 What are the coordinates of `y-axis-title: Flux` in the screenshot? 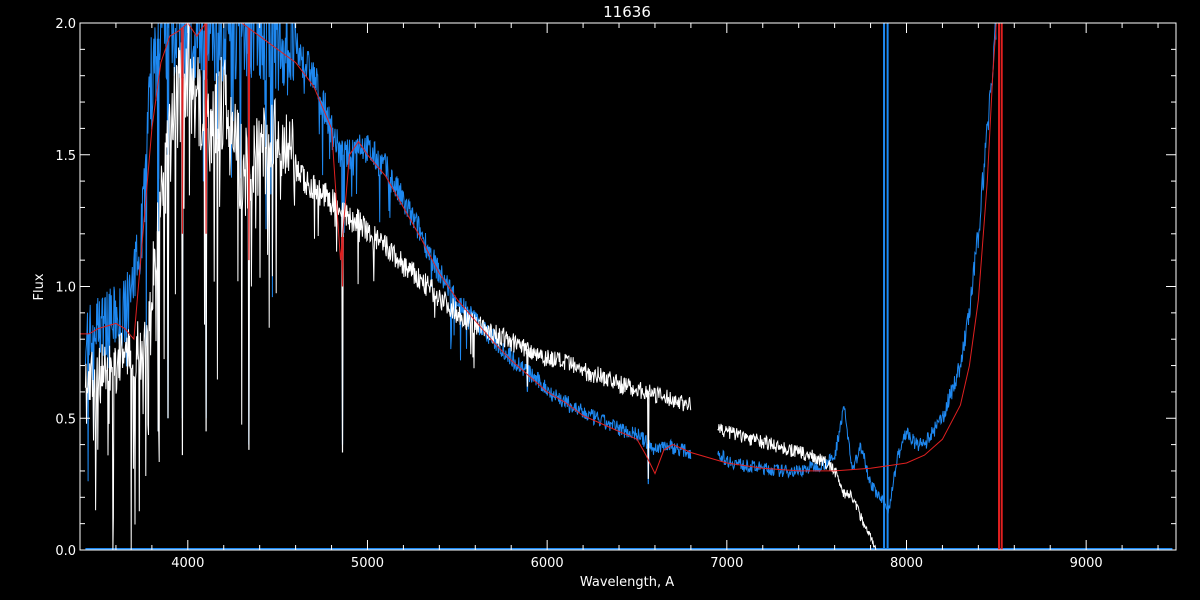 It's located at (39, 286).